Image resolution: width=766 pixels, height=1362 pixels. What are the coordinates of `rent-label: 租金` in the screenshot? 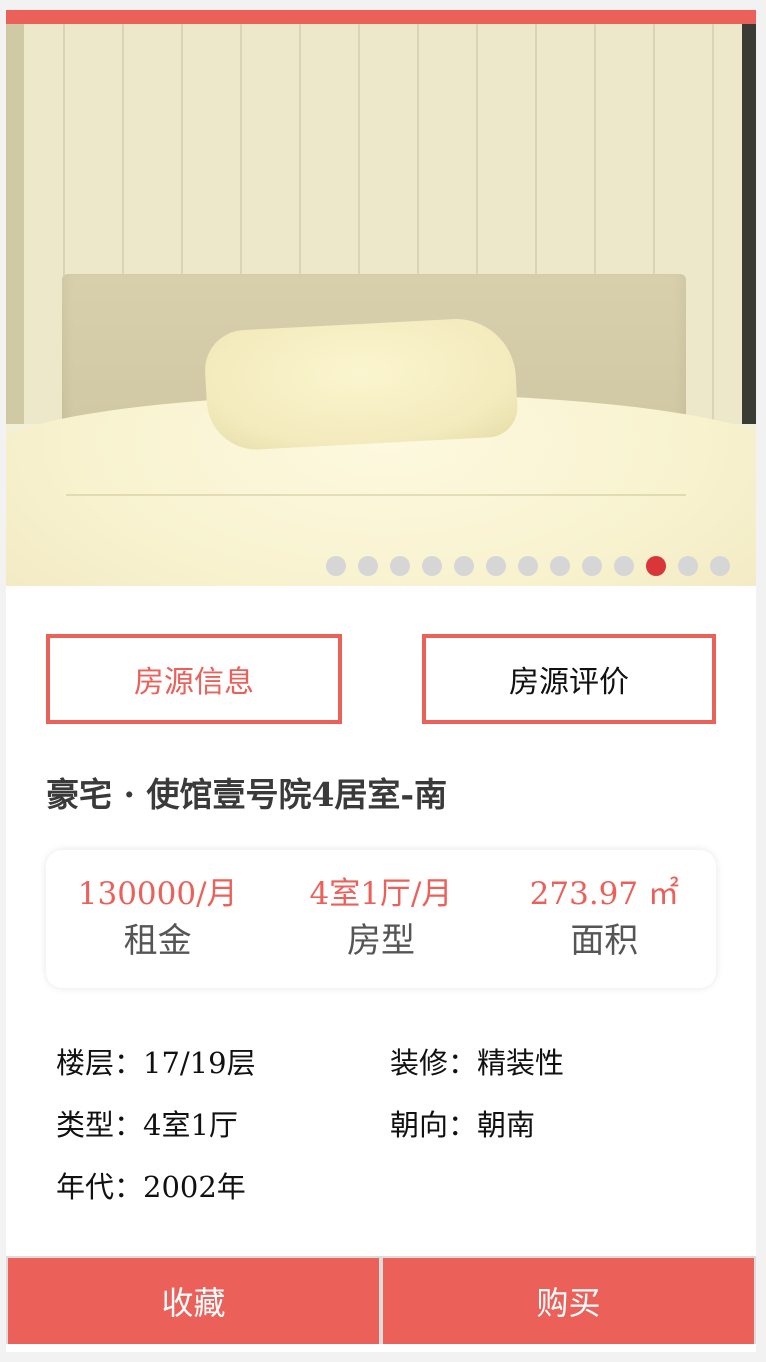 It's located at (157, 941).